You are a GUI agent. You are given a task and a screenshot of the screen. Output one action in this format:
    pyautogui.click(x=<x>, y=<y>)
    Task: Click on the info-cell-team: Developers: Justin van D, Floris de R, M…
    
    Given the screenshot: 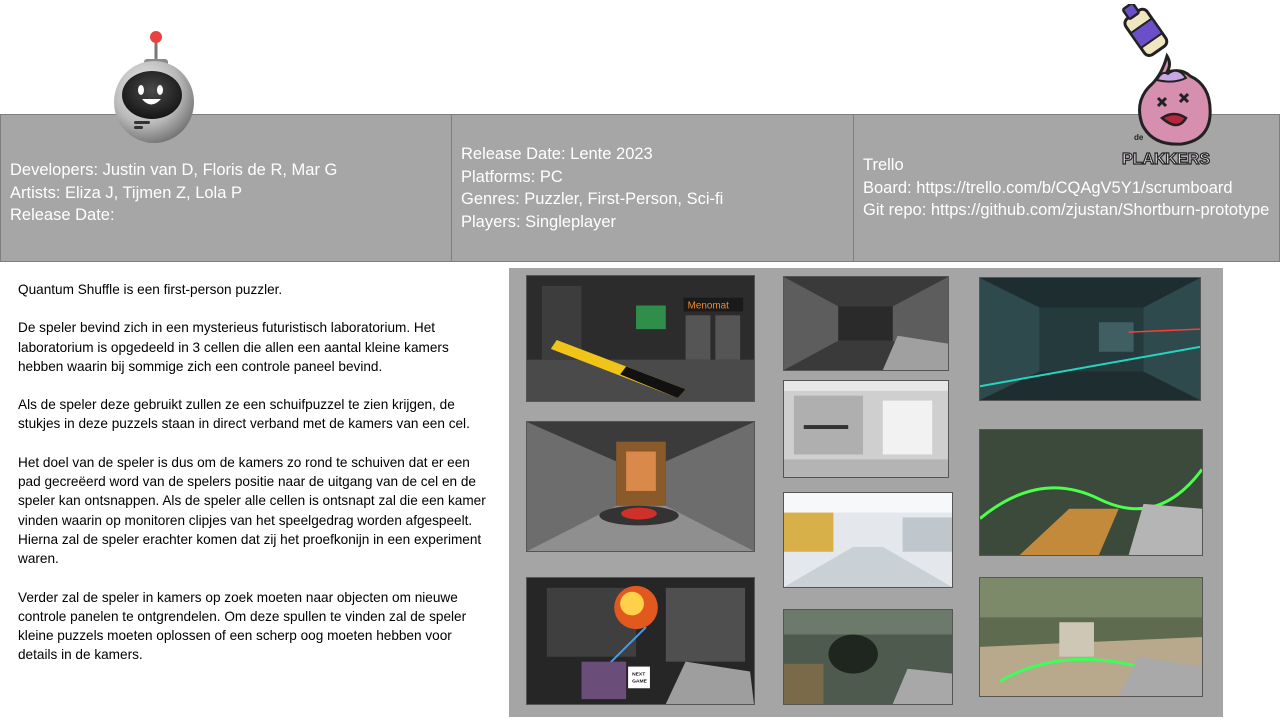 What is the action you would take?
    pyautogui.click(x=226, y=188)
    